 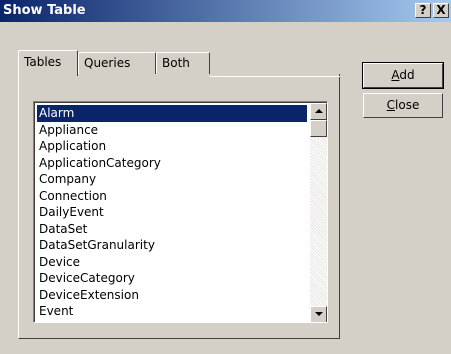 I want to click on close-icon: X, so click(x=441, y=10).